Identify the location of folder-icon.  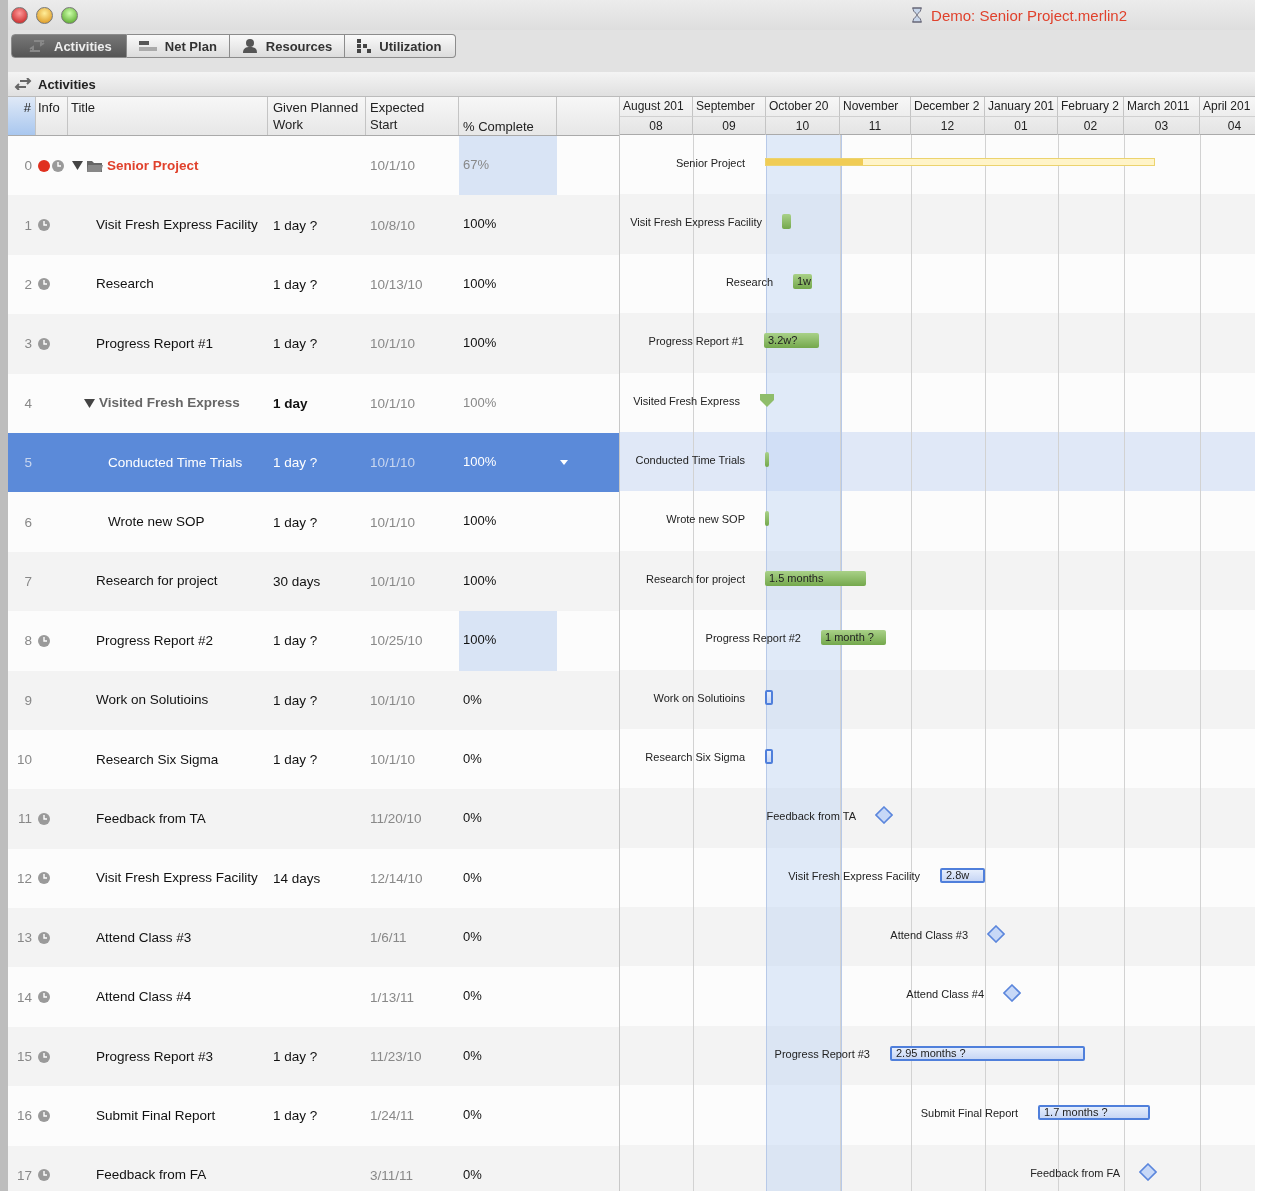
(95, 165).